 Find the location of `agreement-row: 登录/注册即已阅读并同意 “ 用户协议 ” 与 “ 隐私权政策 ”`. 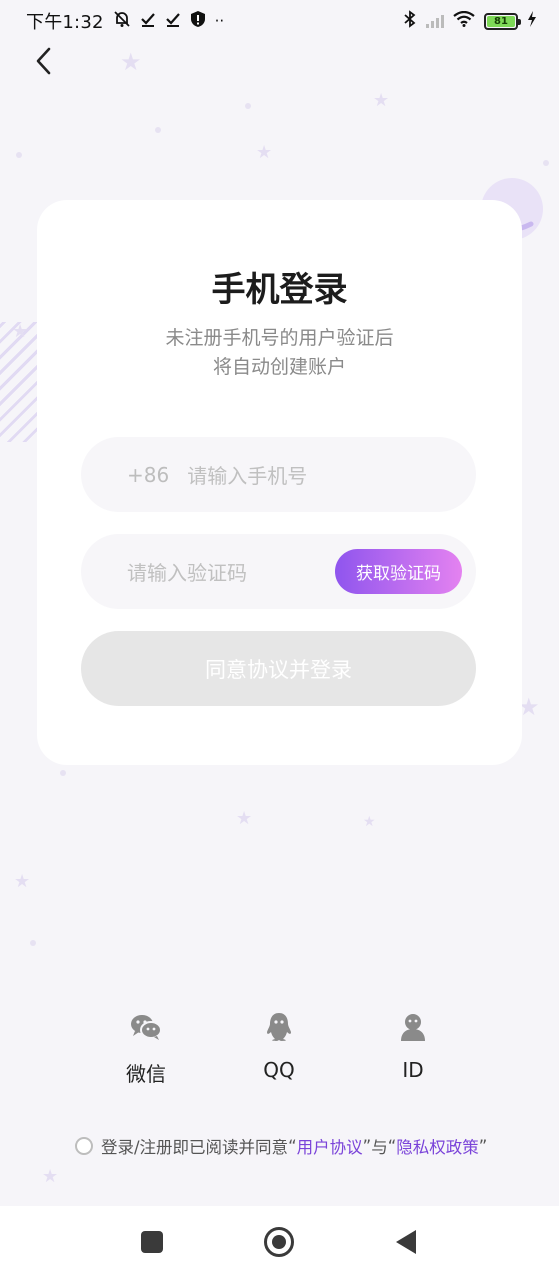

agreement-row: 登录/注册即已阅读并同意 “ 用户协议 ” 与 “ 隐私权政策 ” is located at coordinates (281, 1146).